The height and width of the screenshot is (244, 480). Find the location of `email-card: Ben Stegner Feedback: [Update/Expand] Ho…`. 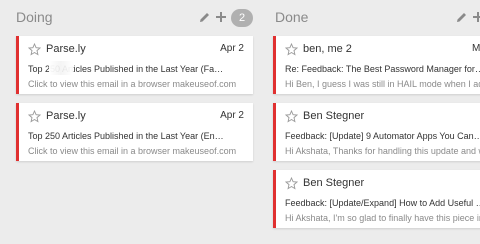

email-card: Ben Stegner Feedback: [Update/Expand] Ho… is located at coordinates (376, 199).